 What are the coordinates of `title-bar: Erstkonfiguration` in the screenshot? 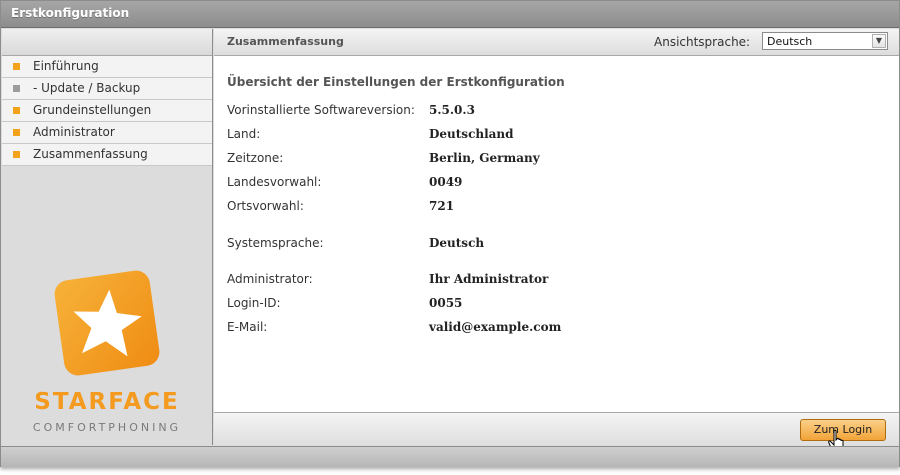 It's located at (450, 14).